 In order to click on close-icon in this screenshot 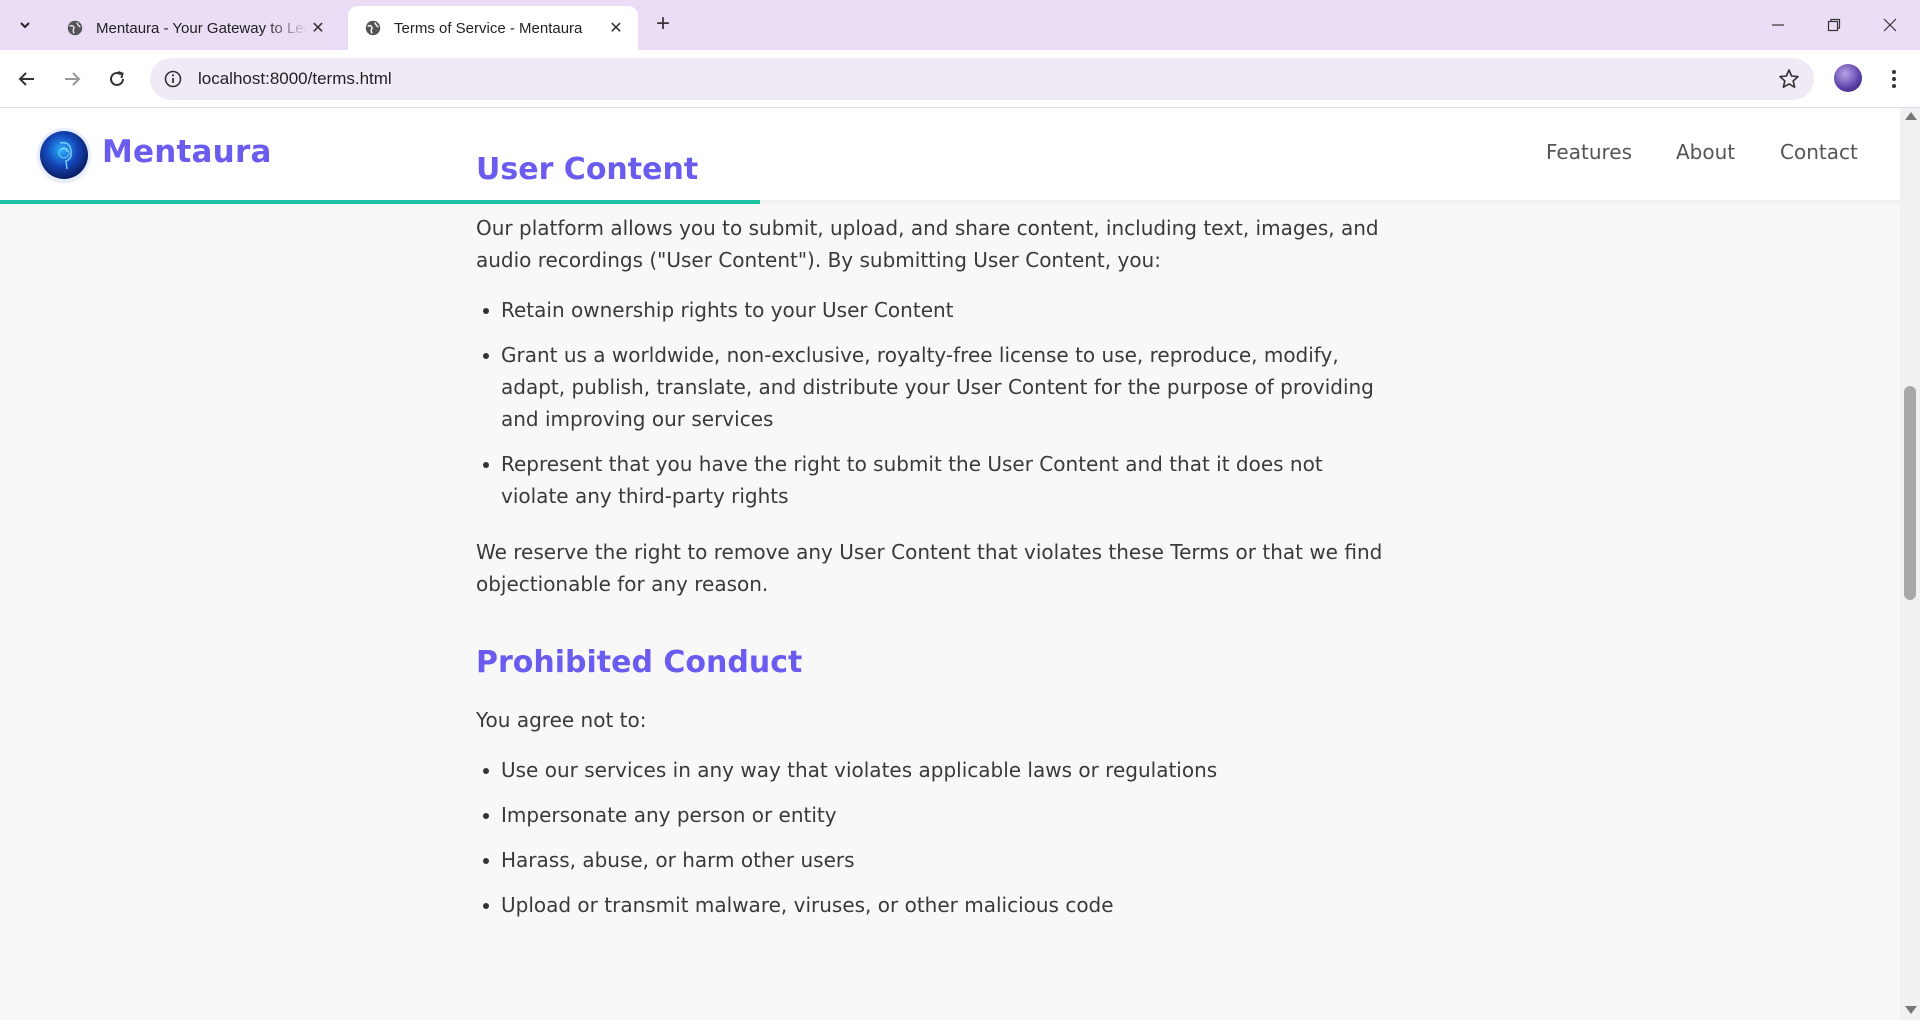, I will do `click(1890, 25)`.